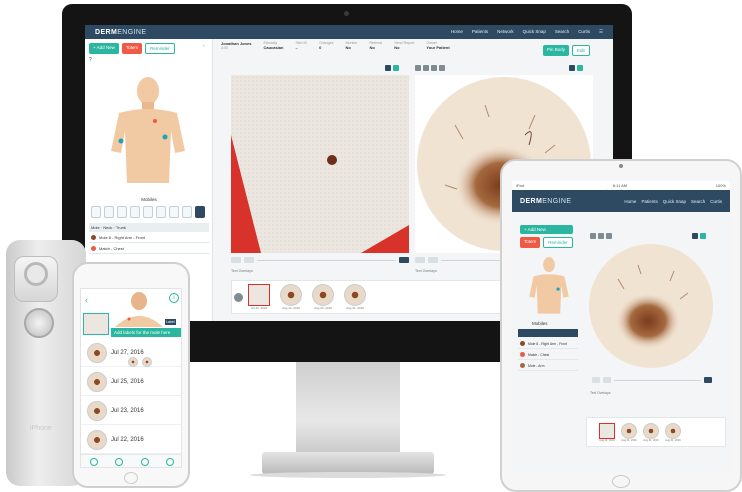 The height and width of the screenshot is (492, 742). What do you see at coordinates (170, 462) in the screenshot?
I see `tab-settings-icon` at bounding box center [170, 462].